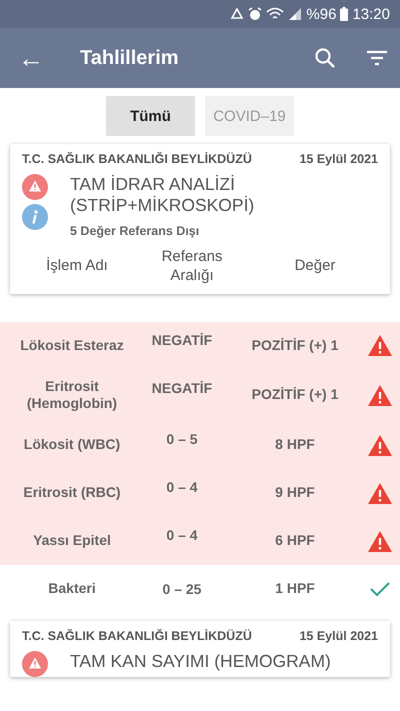 The width and height of the screenshot is (400, 711). Describe the element at coordinates (72, 396) in the screenshot. I see `test-name: Eritrosit (Hemoglobin)` at that location.